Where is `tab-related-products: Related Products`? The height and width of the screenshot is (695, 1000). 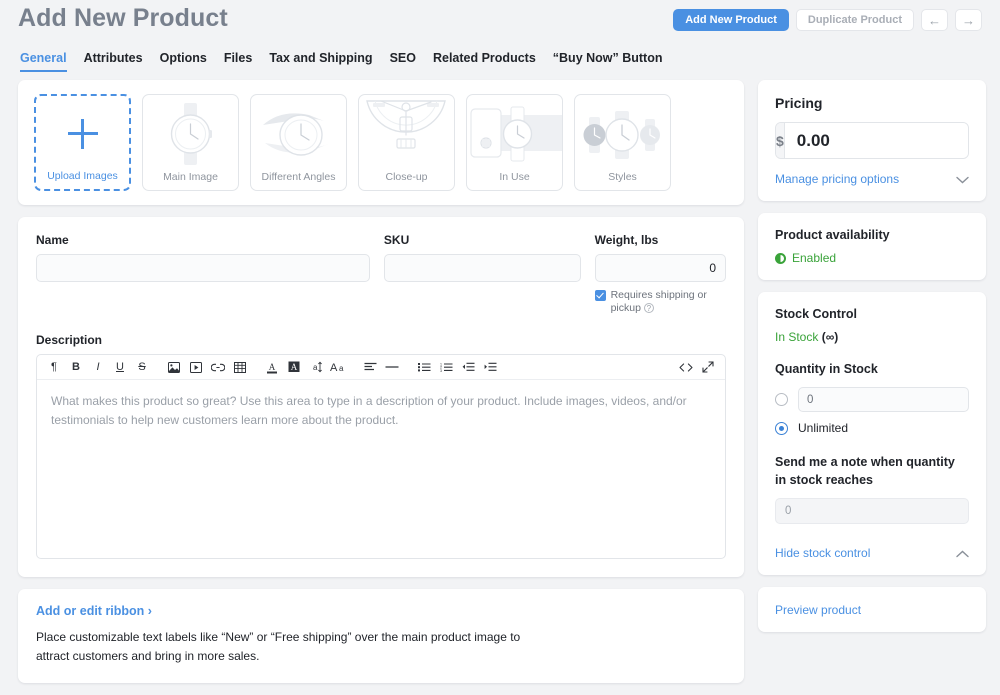 tab-related-products: Related Products is located at coordinates (484, 61).